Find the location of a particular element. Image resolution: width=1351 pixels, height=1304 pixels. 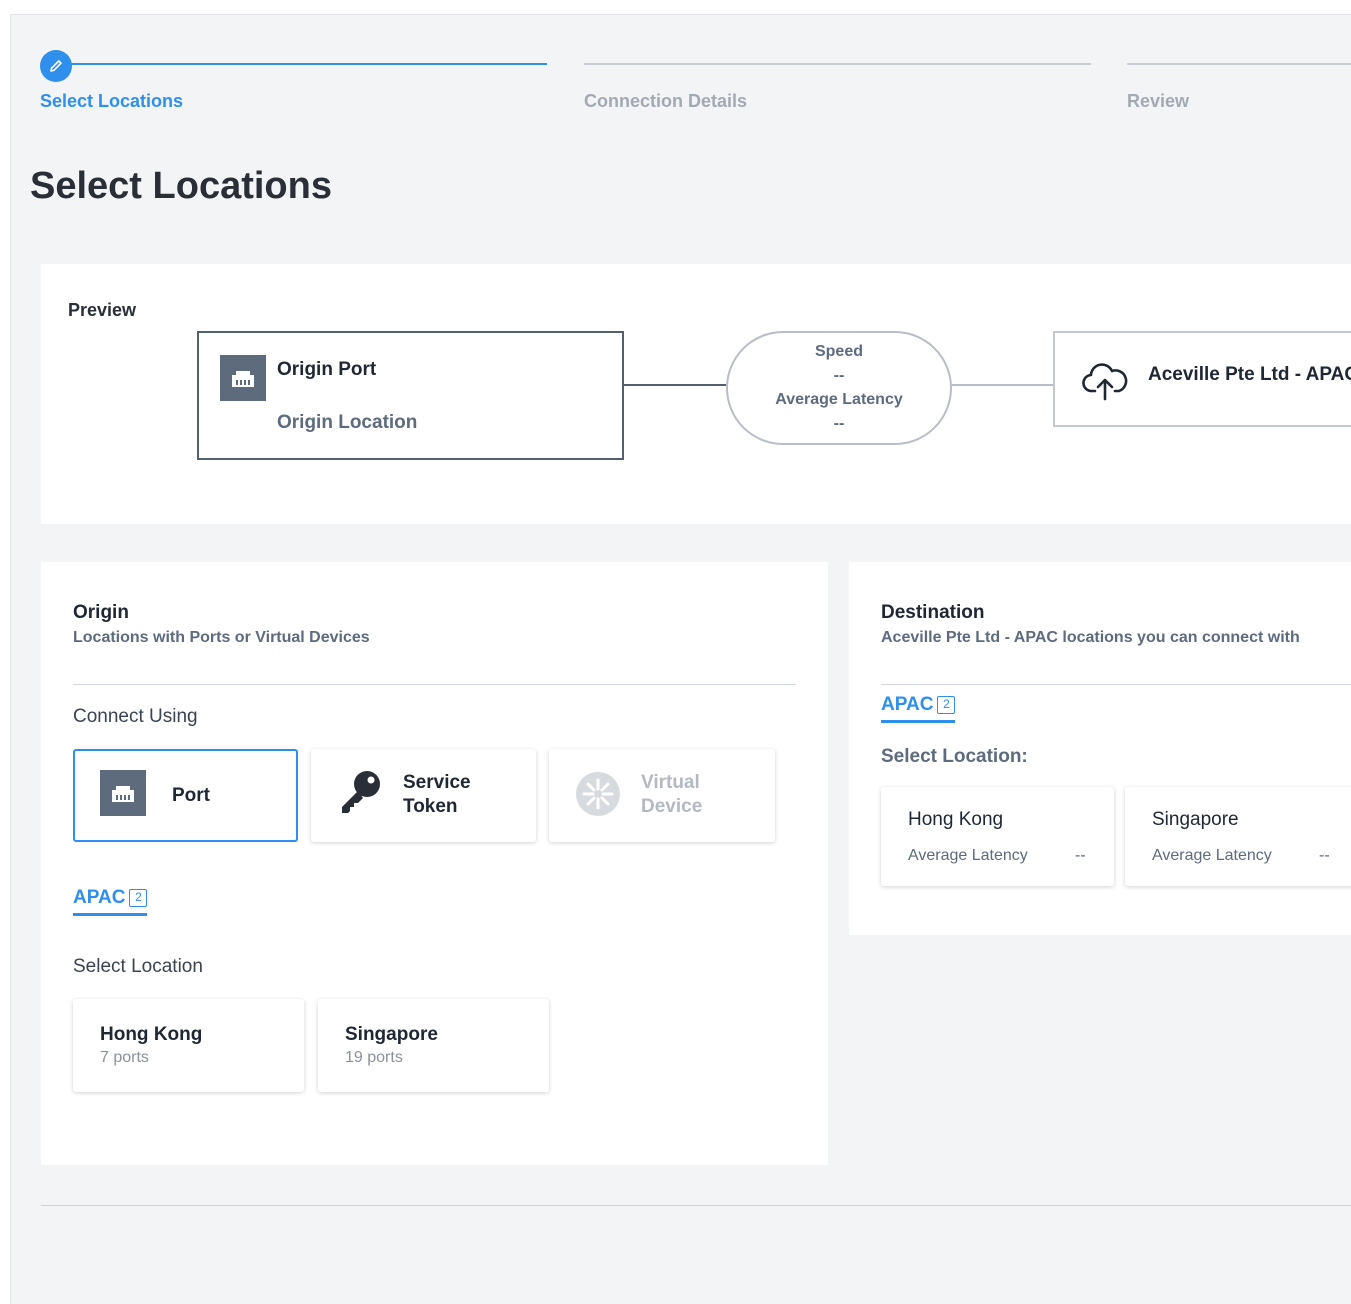

origin-subtitle: Locations with Ports or Virtual Devices is located at coordinates (221, 637).